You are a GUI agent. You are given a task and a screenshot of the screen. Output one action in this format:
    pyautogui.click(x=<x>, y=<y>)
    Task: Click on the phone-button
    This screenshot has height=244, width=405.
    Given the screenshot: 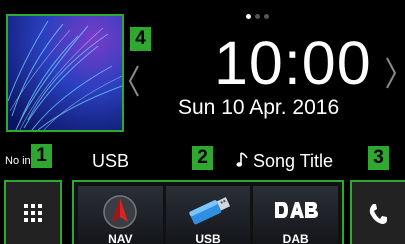 What is the action you would take?
    pyautogui.click(x=377, y=212)
    